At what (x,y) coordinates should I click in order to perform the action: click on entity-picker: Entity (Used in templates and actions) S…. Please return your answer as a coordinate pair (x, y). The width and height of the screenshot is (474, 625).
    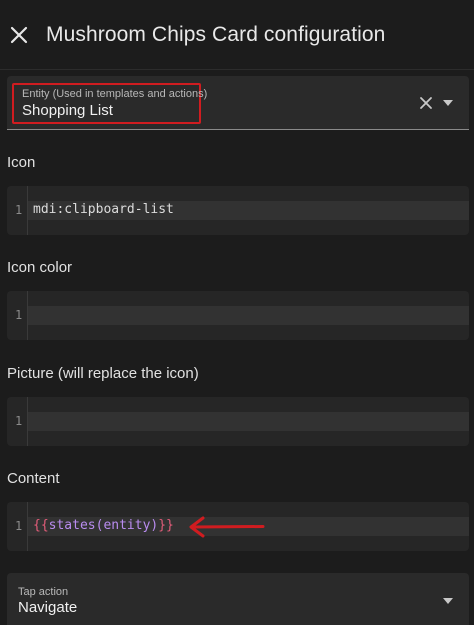
    Looking at the image, I should click on (238, 103).